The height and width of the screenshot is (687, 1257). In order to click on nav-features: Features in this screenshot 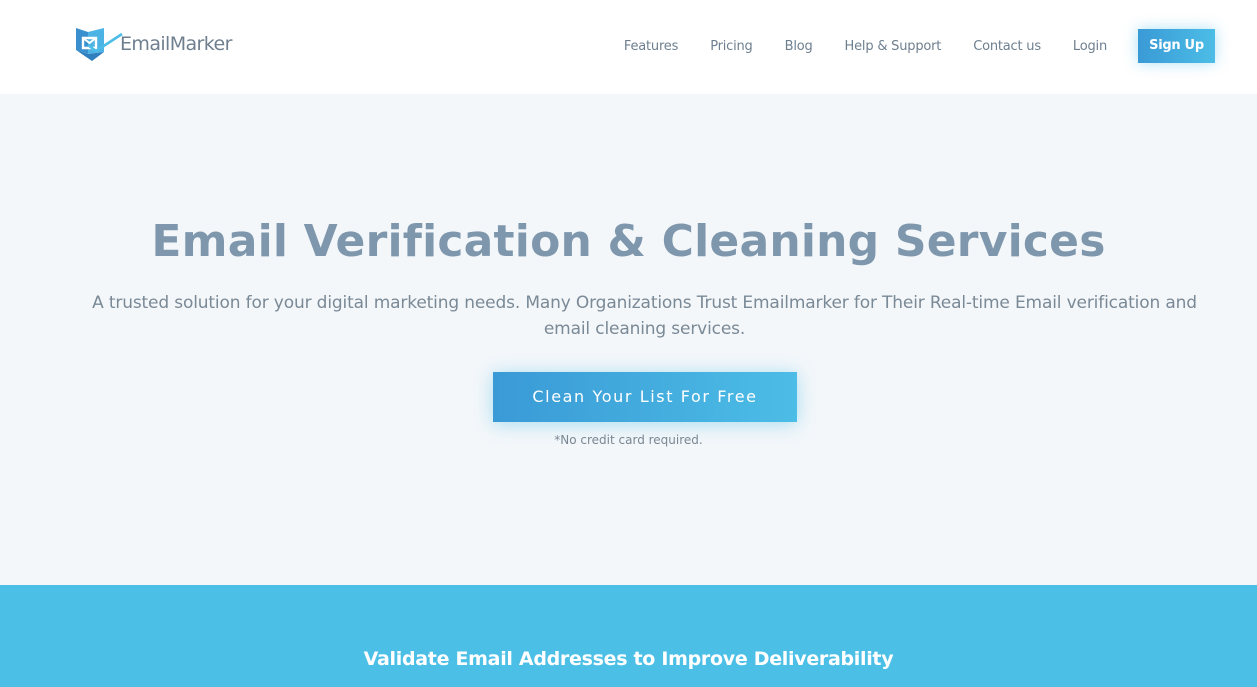, I will do `click(651, 46)`.